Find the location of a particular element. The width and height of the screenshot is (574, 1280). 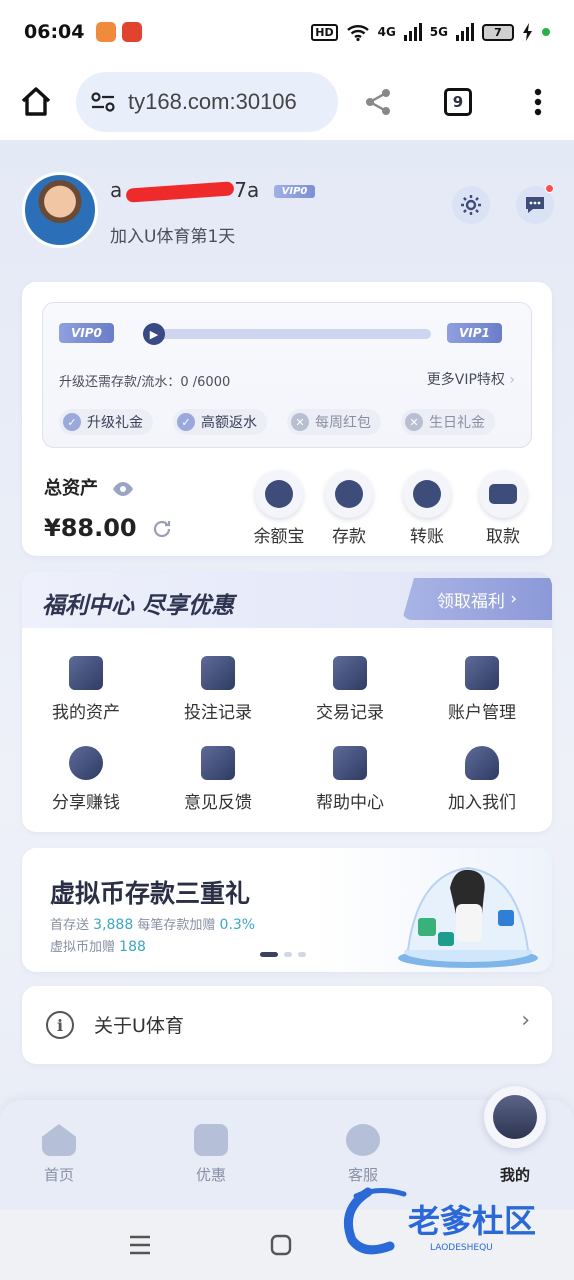

perk-label: 生日礼金 is located at coordinates (457, 423).